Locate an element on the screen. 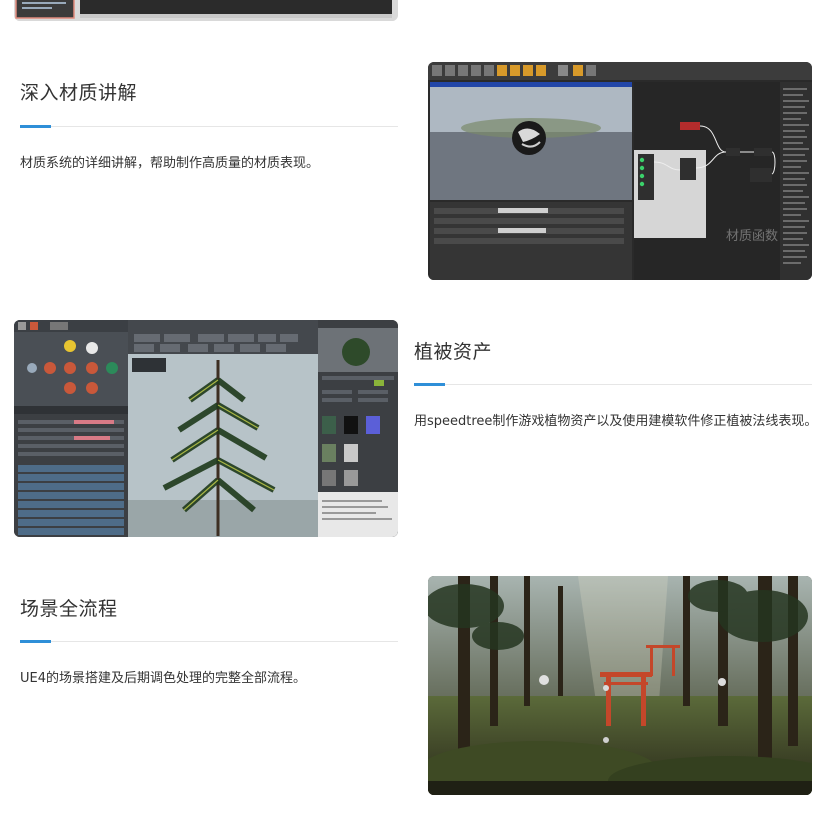  speedtree-editor-screenshot is located at coordinates (206, 428).